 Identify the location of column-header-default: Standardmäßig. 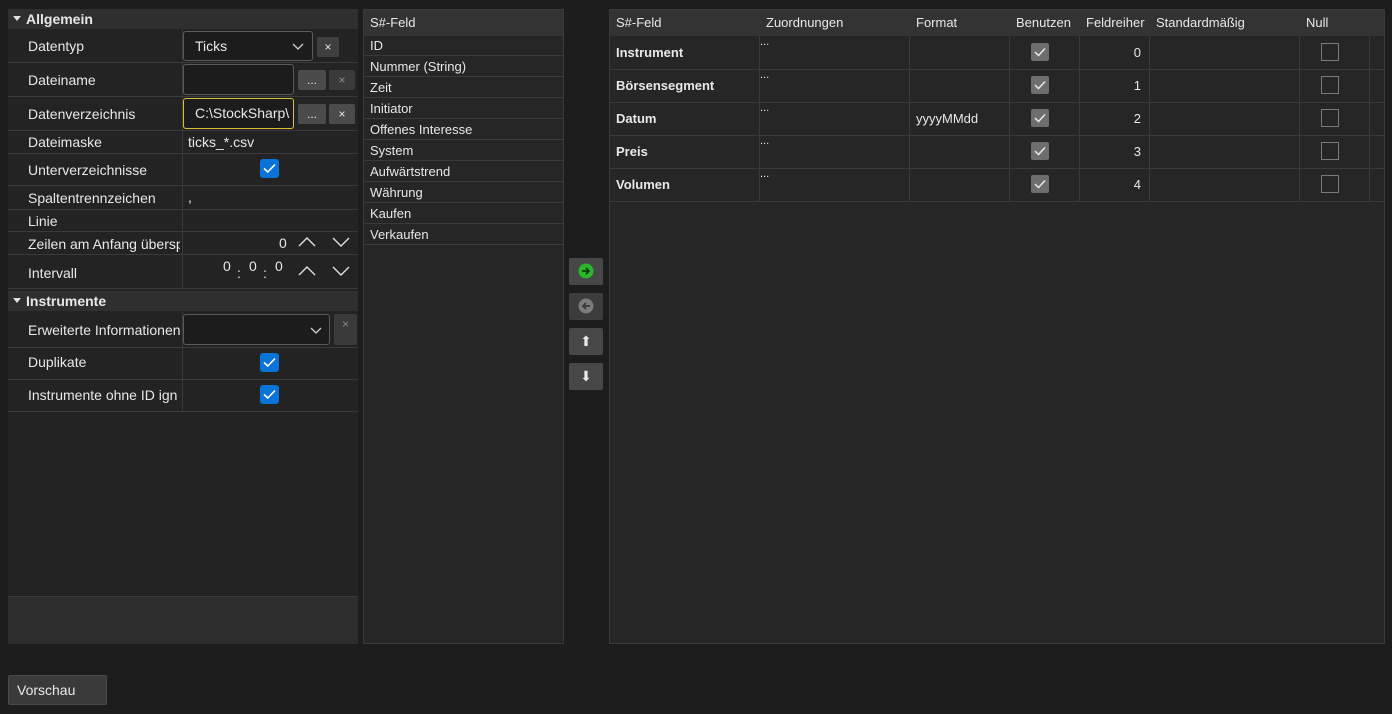
(1200, 23).